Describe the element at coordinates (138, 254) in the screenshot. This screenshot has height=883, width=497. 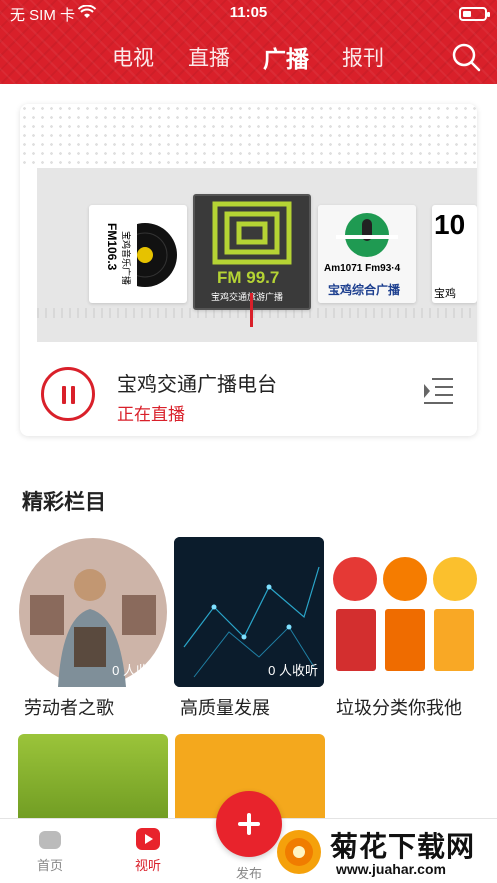
I see `station-logo-music: FM106.3 宝鸡音乐广播` at that location.